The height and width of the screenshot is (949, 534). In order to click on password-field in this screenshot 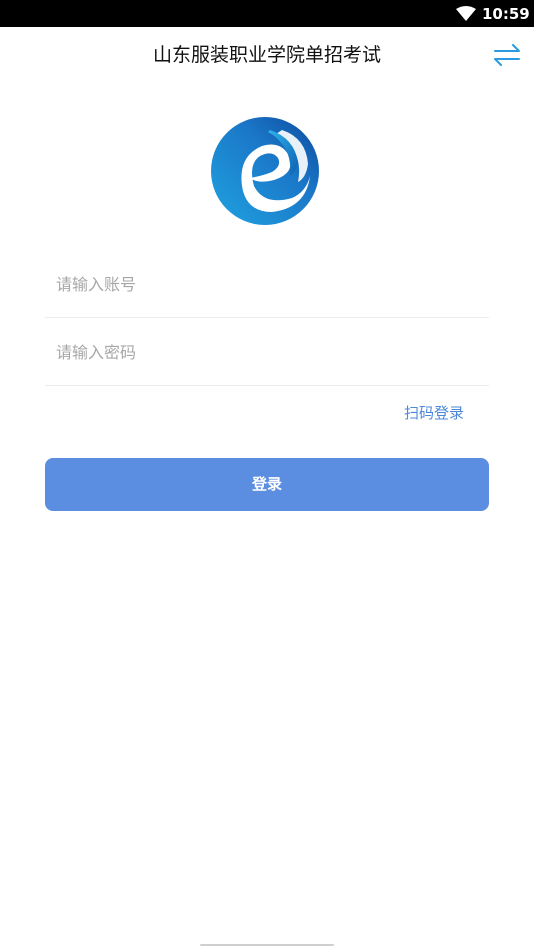, I will do `click(267, 352)`.